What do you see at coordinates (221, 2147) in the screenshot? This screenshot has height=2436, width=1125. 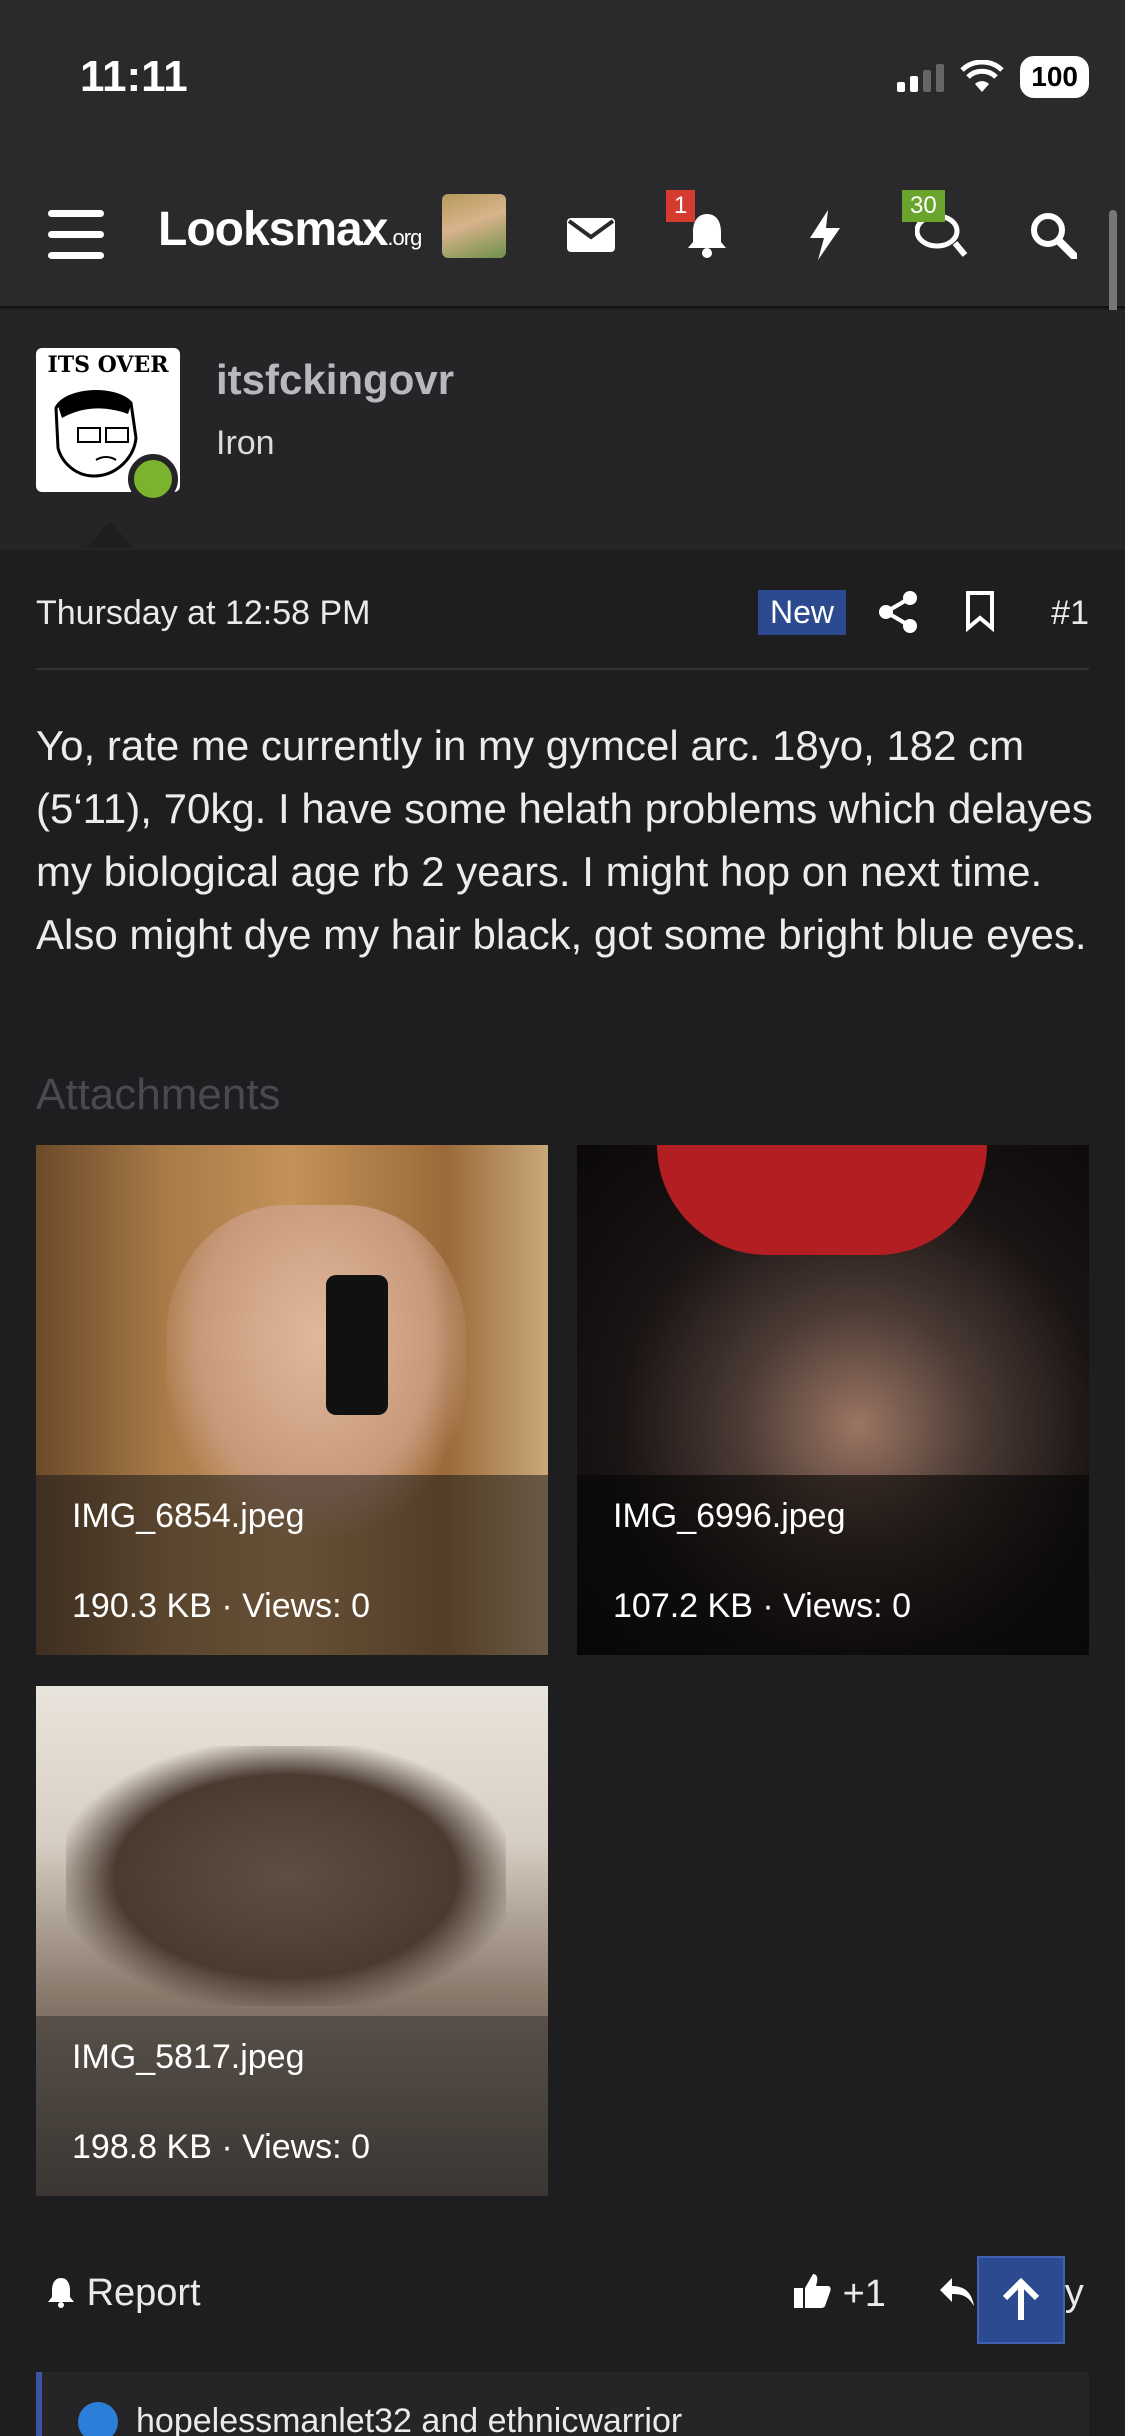 I see `attachment-meta: 198.8 KB · Views: 0` at bounding box center [221, 2147].